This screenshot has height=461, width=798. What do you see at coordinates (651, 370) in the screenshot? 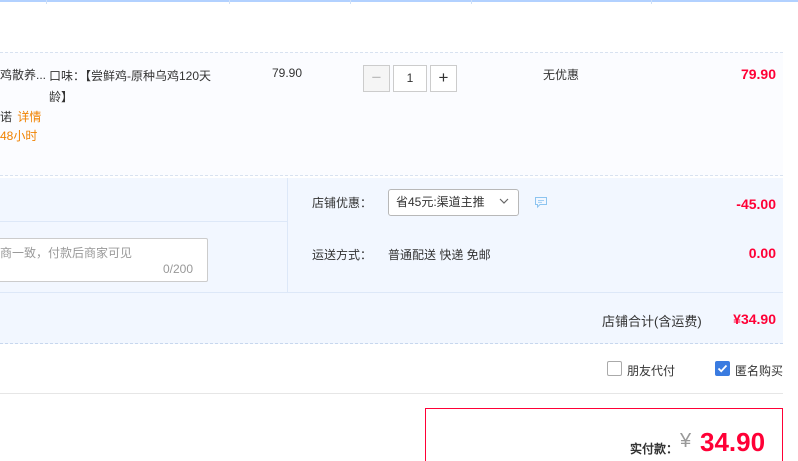
I see `friend-pay-label: 朋友代付` at bounding box center [651, 370].